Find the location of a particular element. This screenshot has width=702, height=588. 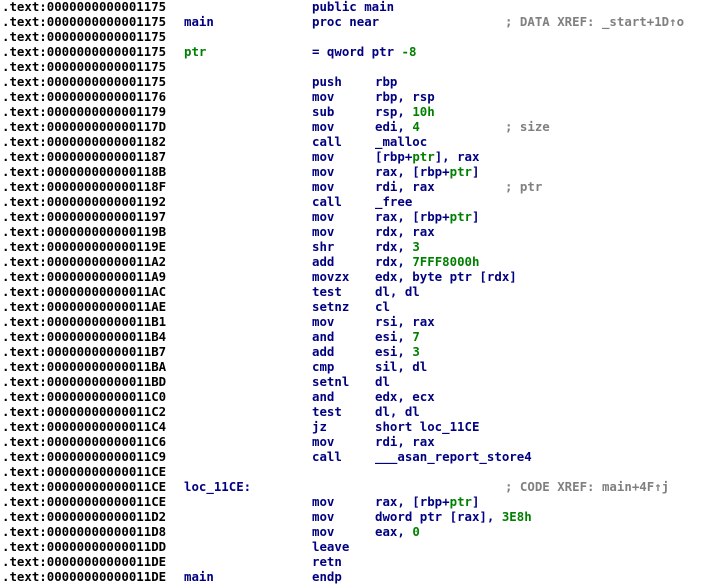

line-operands: [rbp+ptr], rax is located at coordinates (427, 156).